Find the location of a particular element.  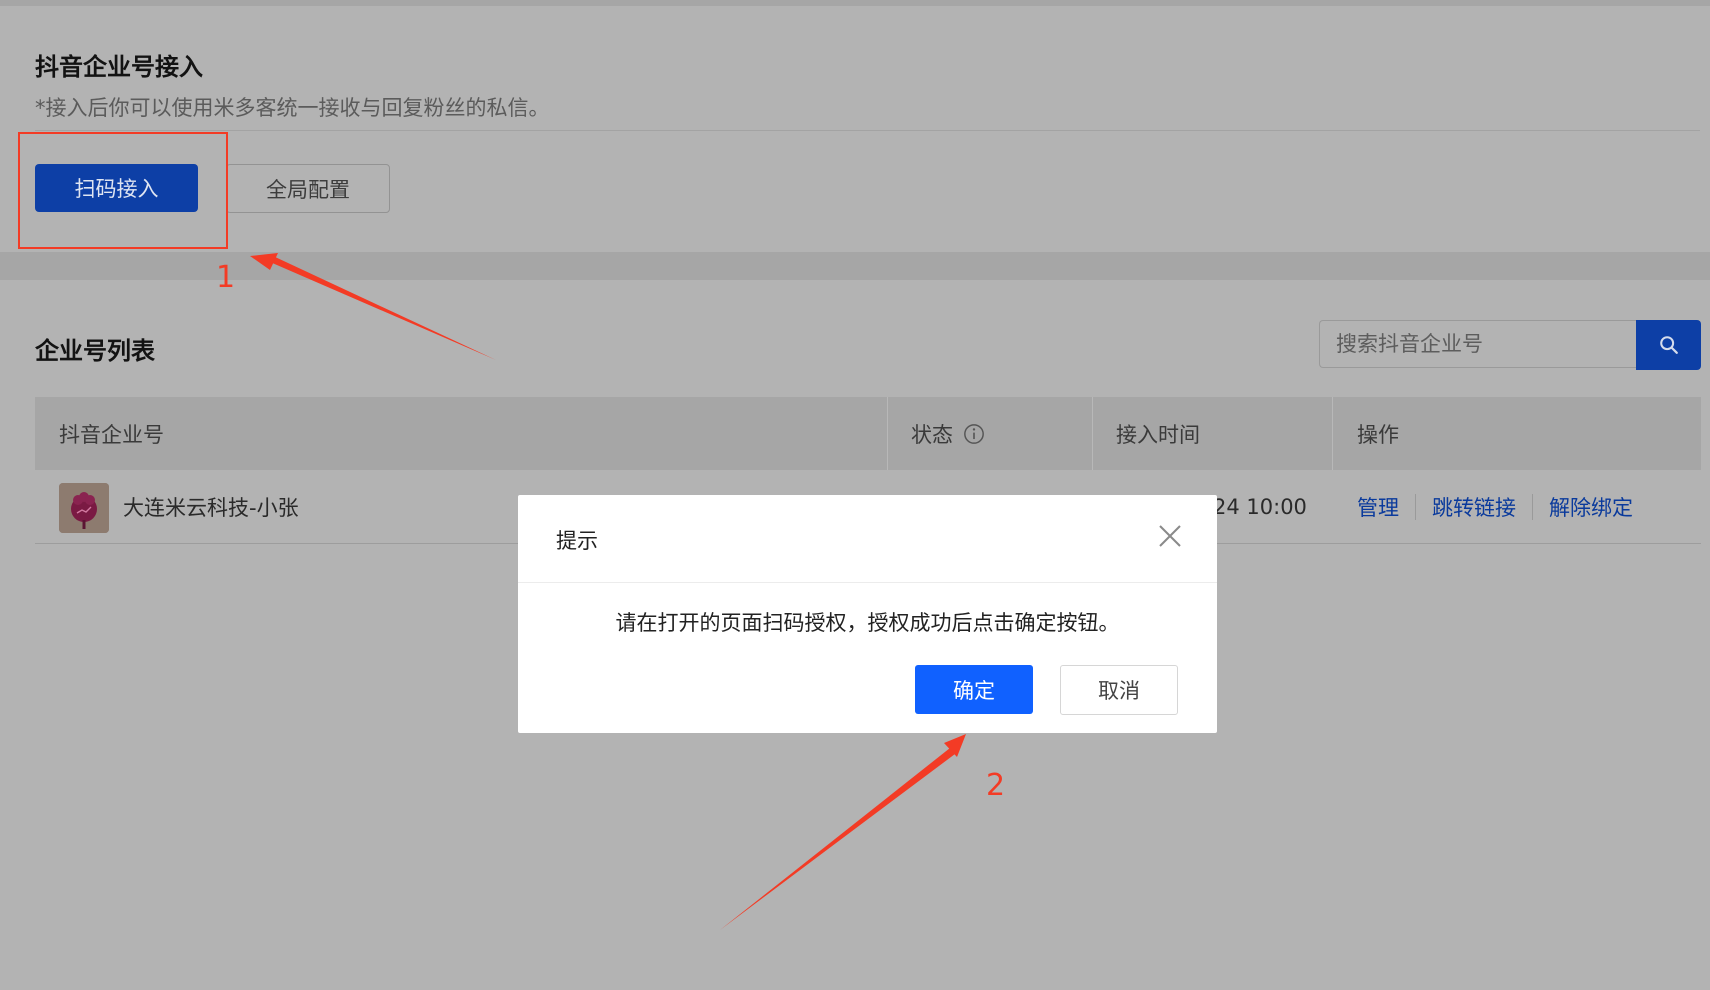

prompt-dialog: 提示 请在打开的页面扫码授权，授权成功后点击确定按钮。 确定 取消 is located at coordinates (867, 614).